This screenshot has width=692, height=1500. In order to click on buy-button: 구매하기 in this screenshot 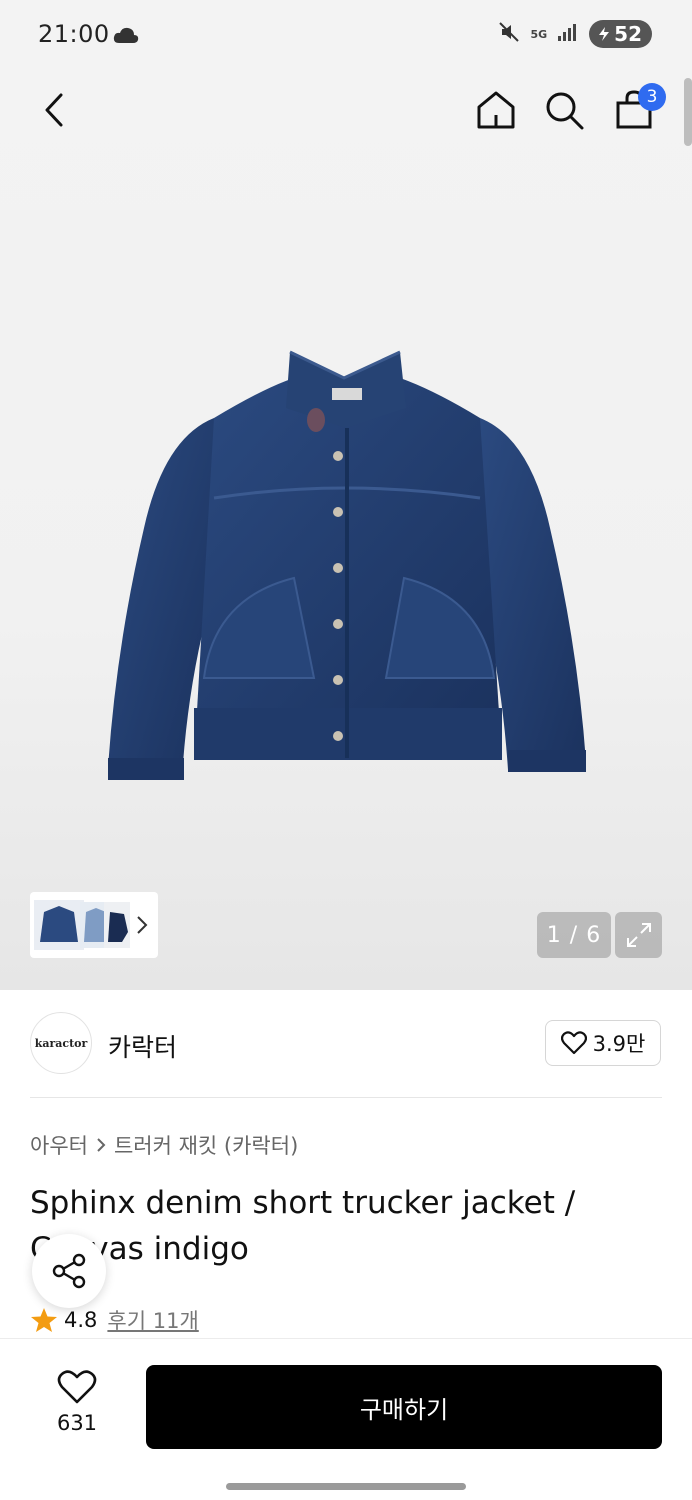, I will do `click(404, 1407)`.